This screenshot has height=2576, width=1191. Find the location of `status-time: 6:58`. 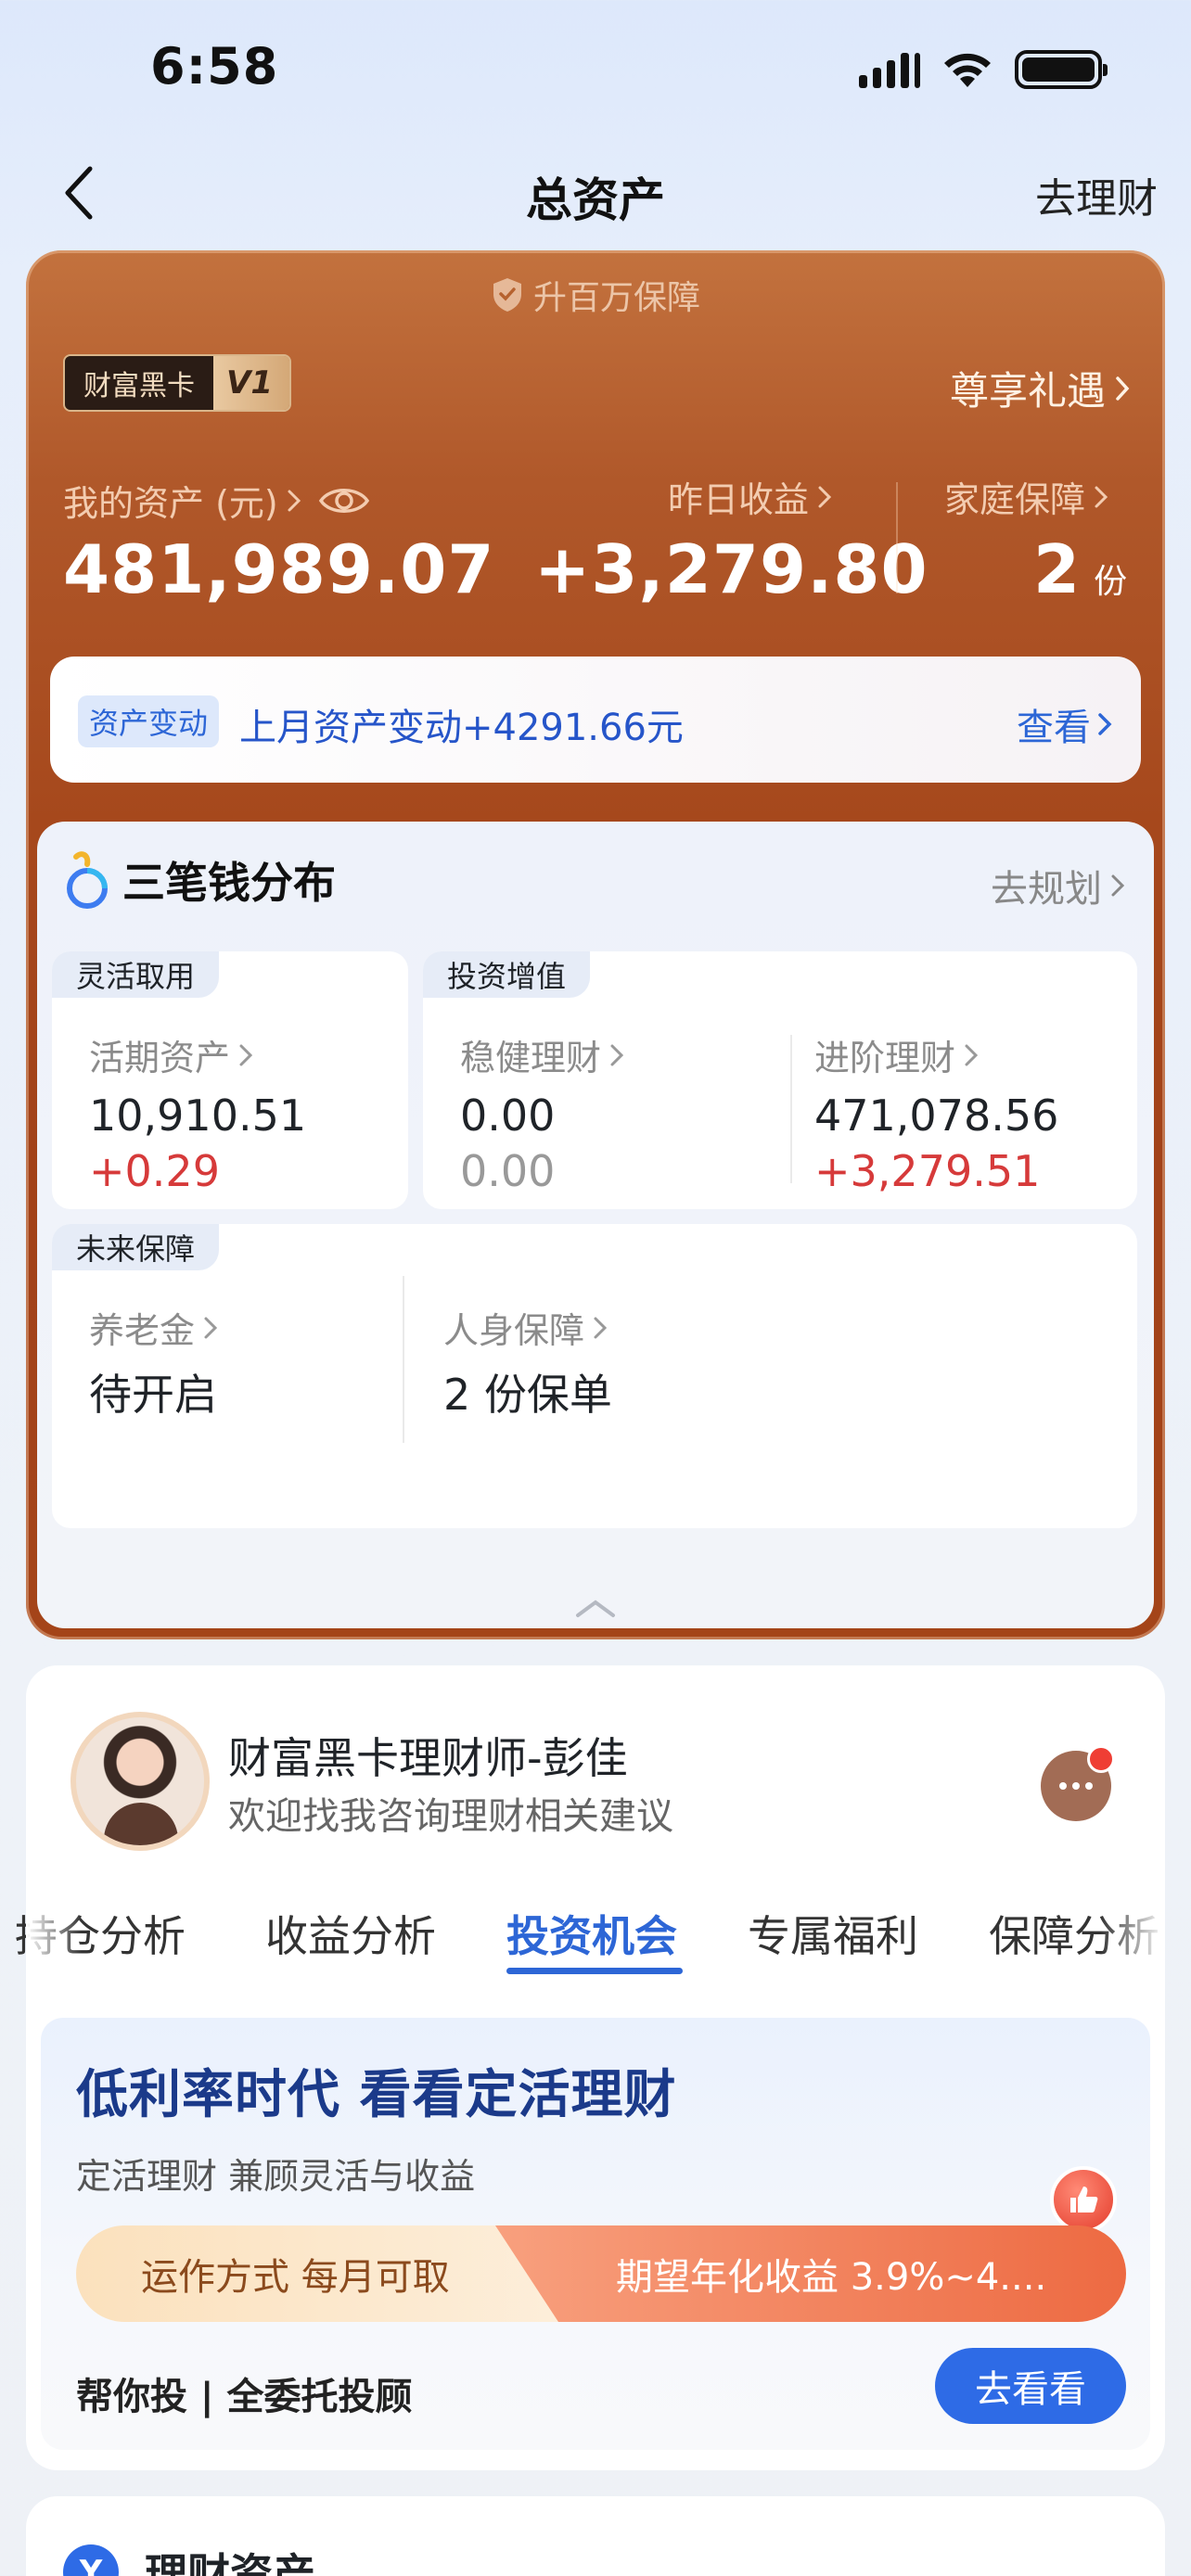

status-time: 6:58 is located at coordinates (215, 66).